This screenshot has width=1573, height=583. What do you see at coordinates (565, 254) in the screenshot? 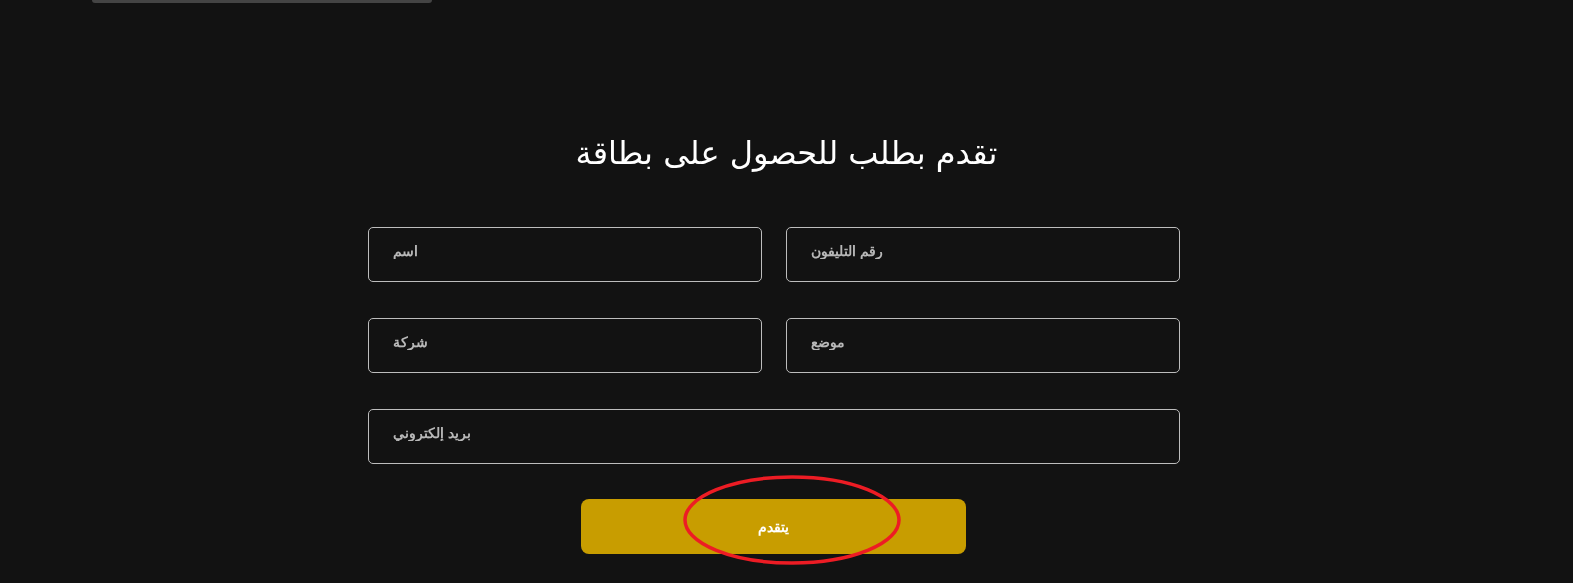
I see `input-field: اسم` at bounding box center [565, 254].